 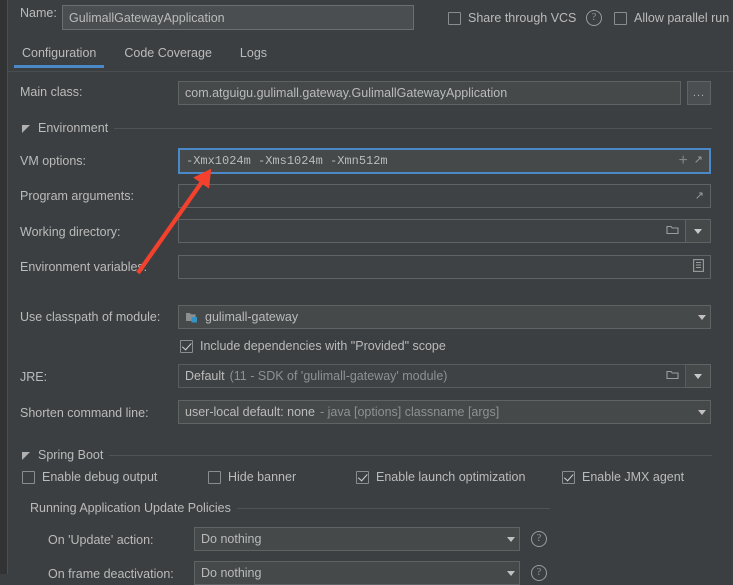 I want to click on enable-debug-output-checkbox-box, so click(x=28, y=477).